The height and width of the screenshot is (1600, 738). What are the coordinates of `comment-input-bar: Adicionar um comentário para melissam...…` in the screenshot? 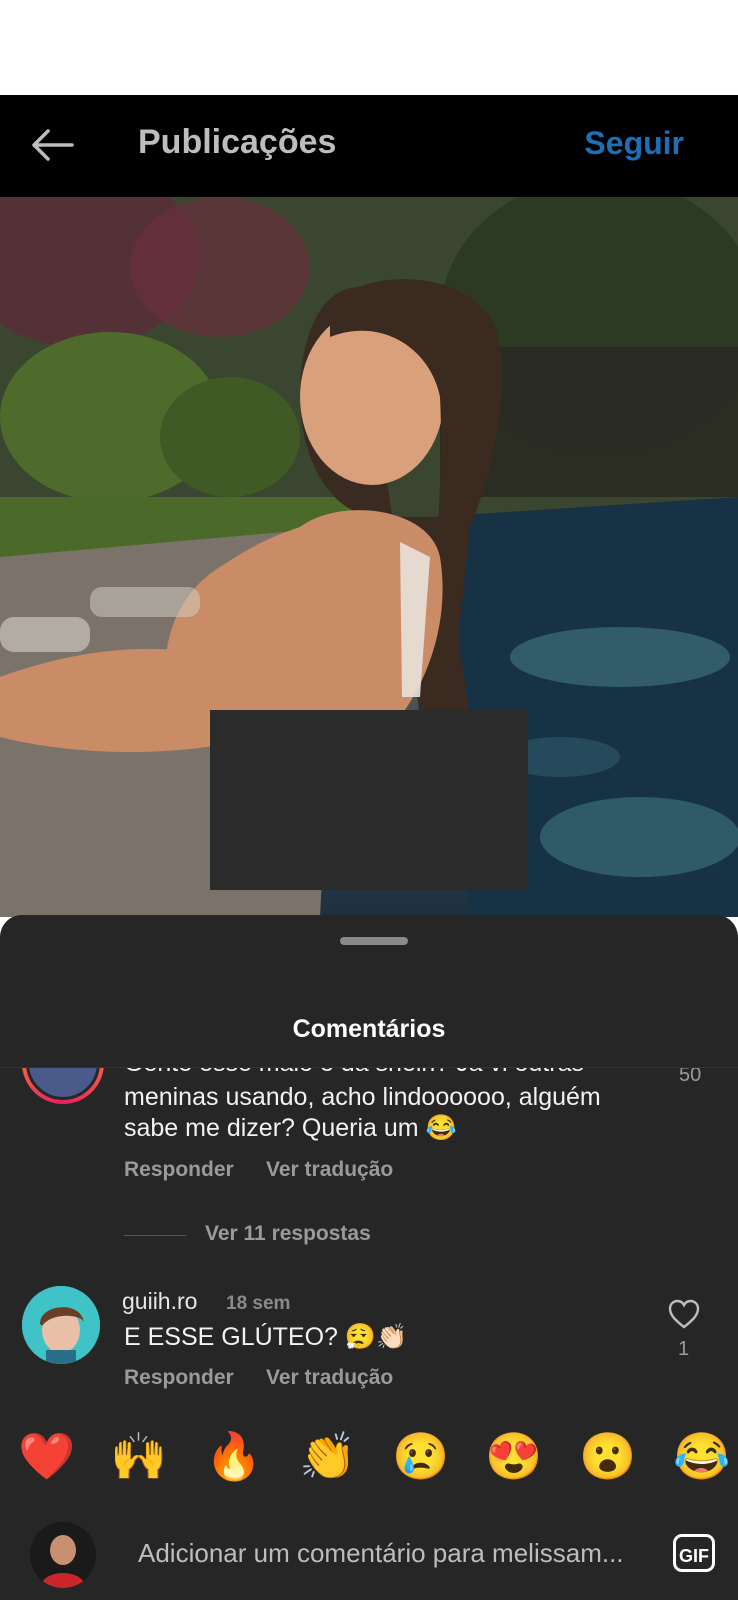 It's located at (369, 1555).